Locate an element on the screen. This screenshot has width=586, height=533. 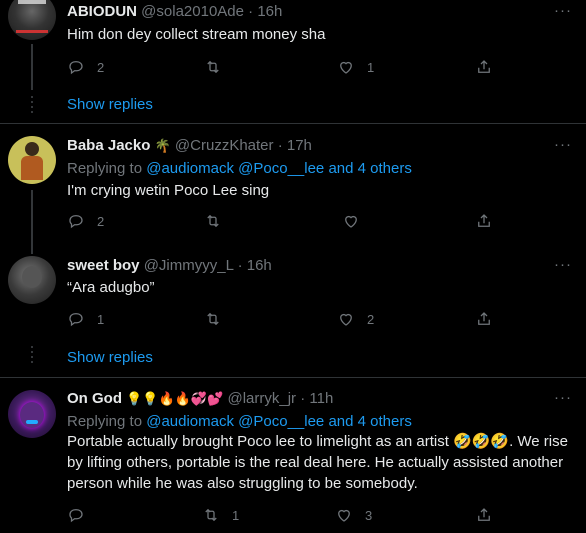
tweet-header: On God 💡💡🔥🔥💞💕 @larryk_jr · 11h is located at coordinates (200, 398).